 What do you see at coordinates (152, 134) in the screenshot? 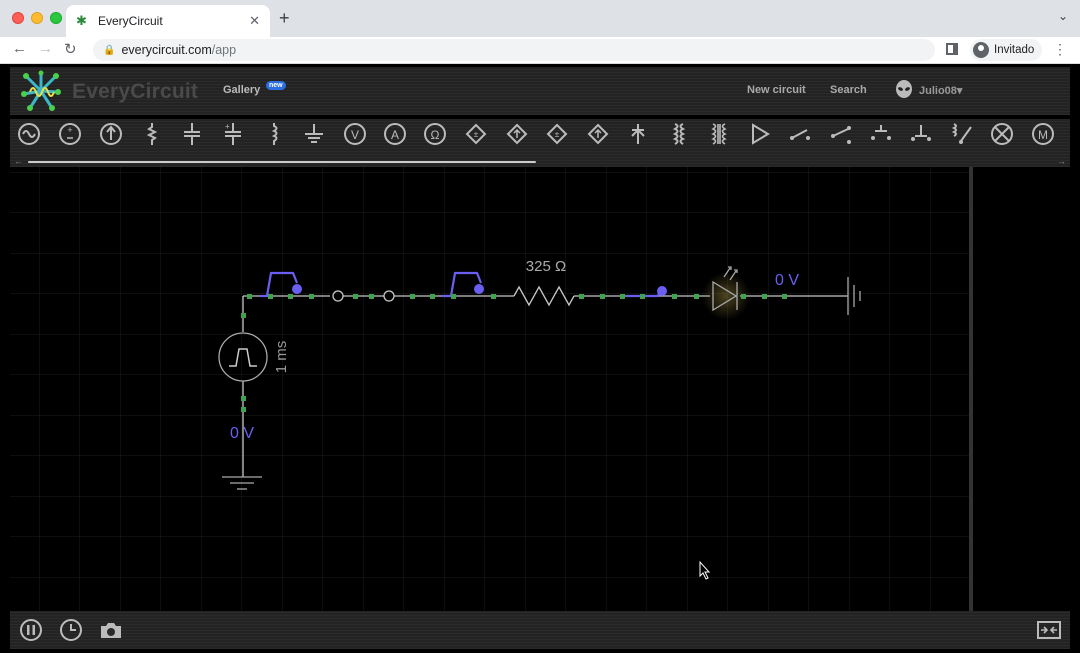
I see `resistor-icon` at bounding box center [152, 134].